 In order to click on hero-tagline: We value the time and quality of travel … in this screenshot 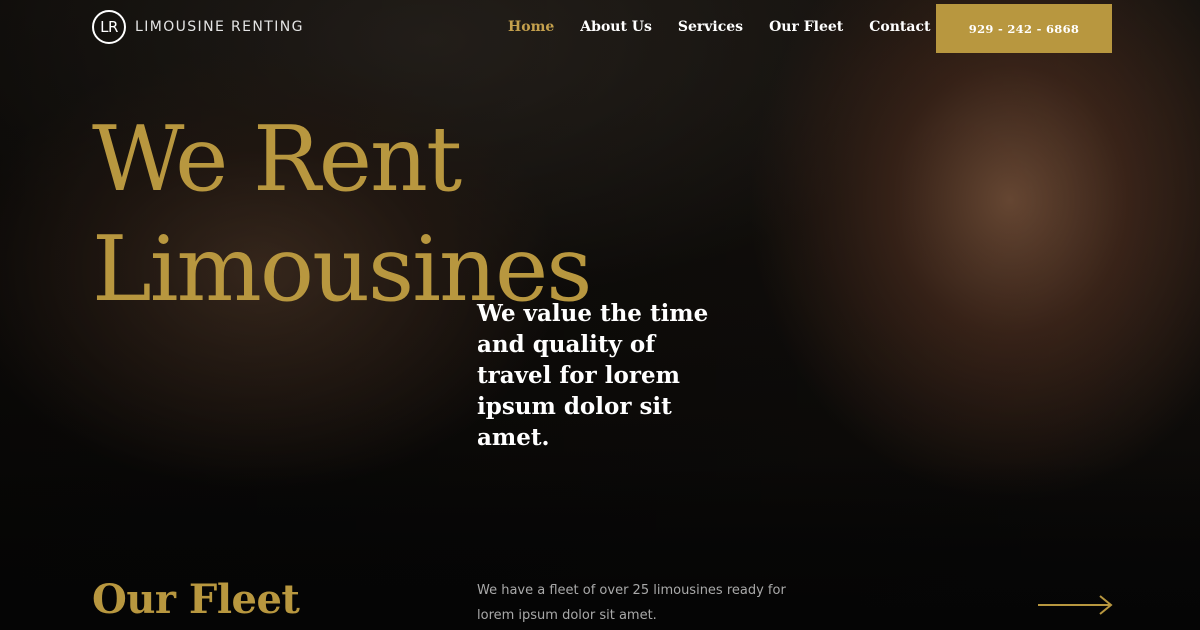, I will do `click(593, 375)`.